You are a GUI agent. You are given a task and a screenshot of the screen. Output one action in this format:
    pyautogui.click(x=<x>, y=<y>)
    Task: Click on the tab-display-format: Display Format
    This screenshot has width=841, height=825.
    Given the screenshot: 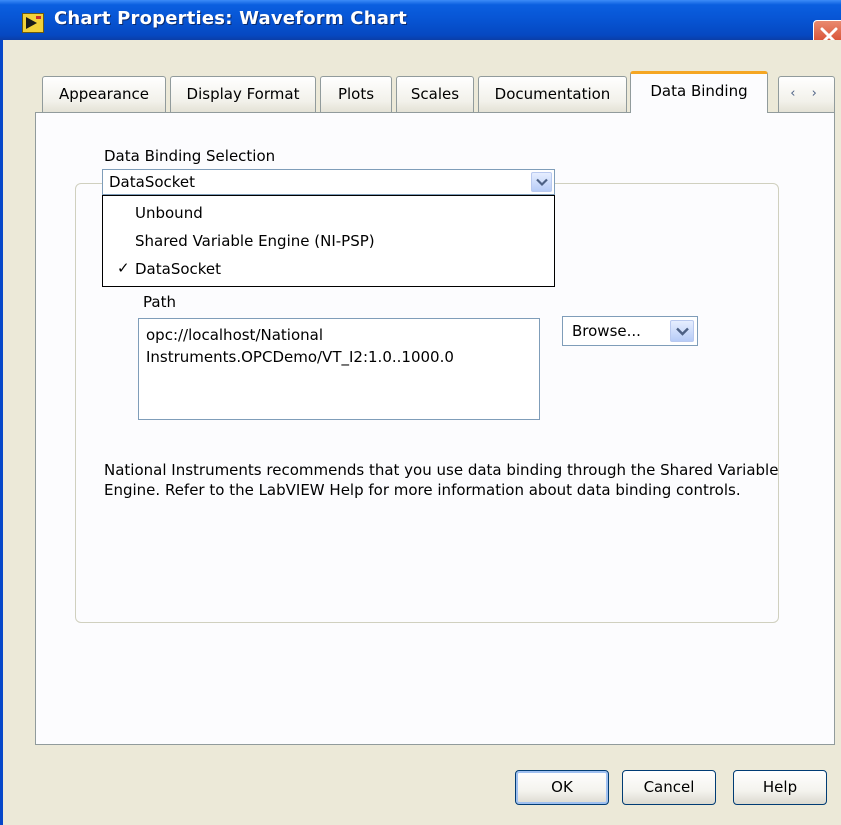 What is the action you would take?
    pyautogui.click(x=243, y=94)
    